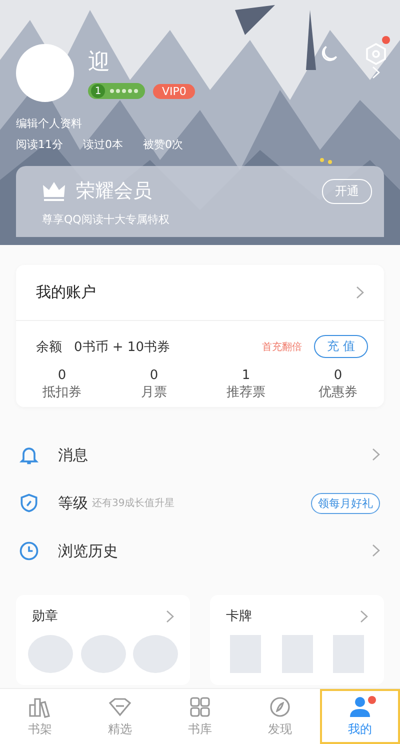  Describe the element at coordinates (49, 347) in the screenshot. I see `balance-label: 余额` at that location.